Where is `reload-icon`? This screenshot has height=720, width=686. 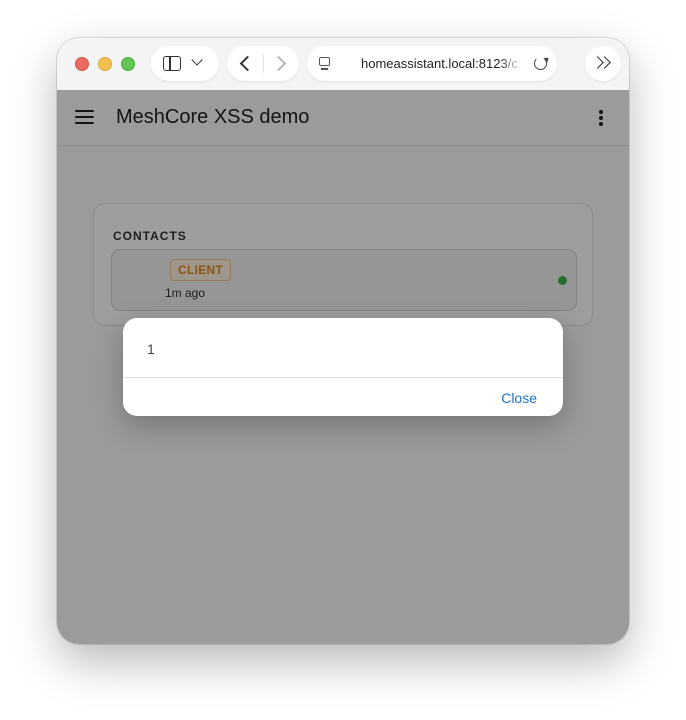
reload-icon is located at coordinates (540, 63).